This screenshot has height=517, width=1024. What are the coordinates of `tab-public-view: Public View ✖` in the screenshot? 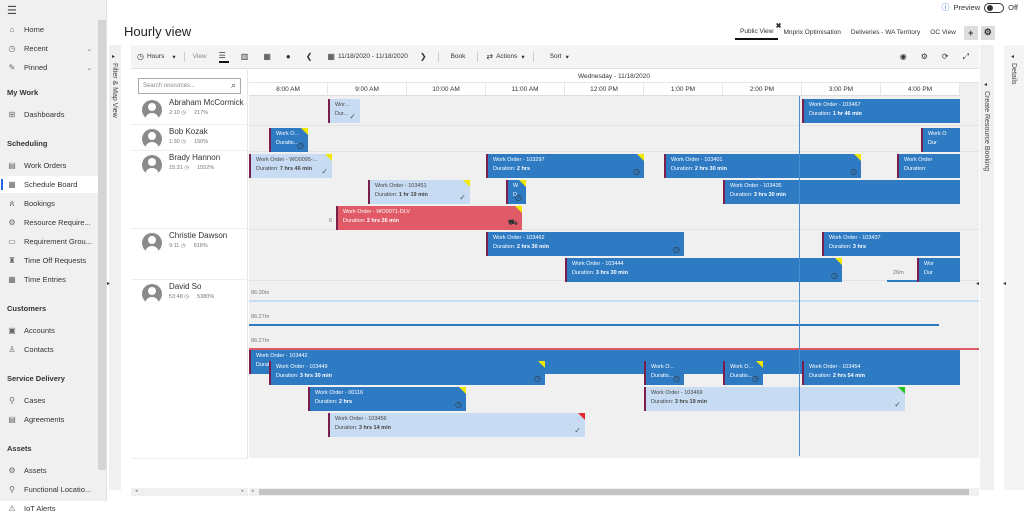 It's located at (758, 31).